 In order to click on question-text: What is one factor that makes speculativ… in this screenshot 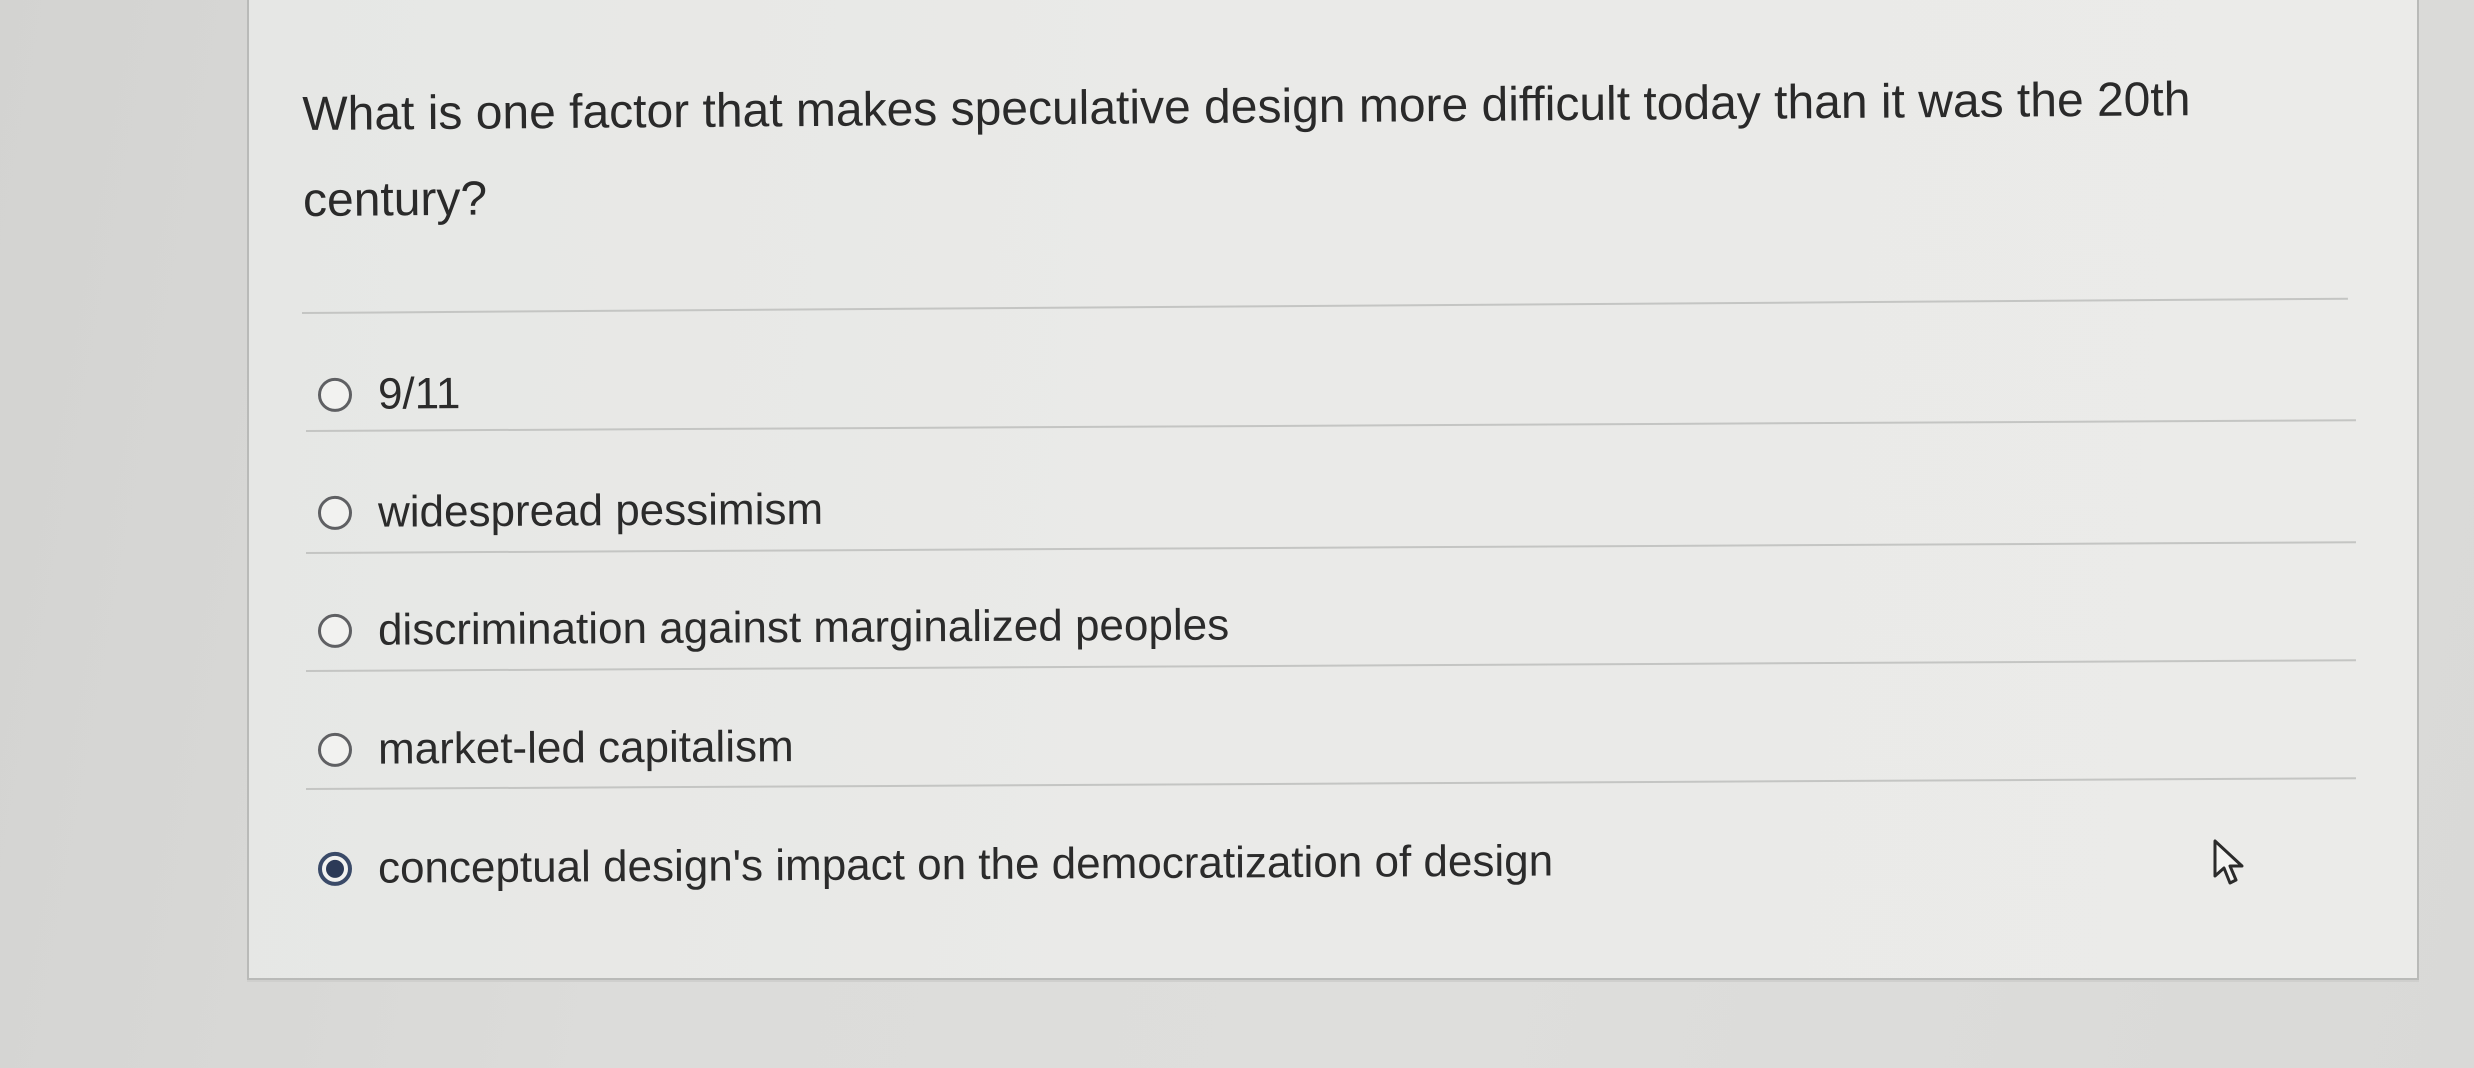, I will do `click(1246, 150)`.